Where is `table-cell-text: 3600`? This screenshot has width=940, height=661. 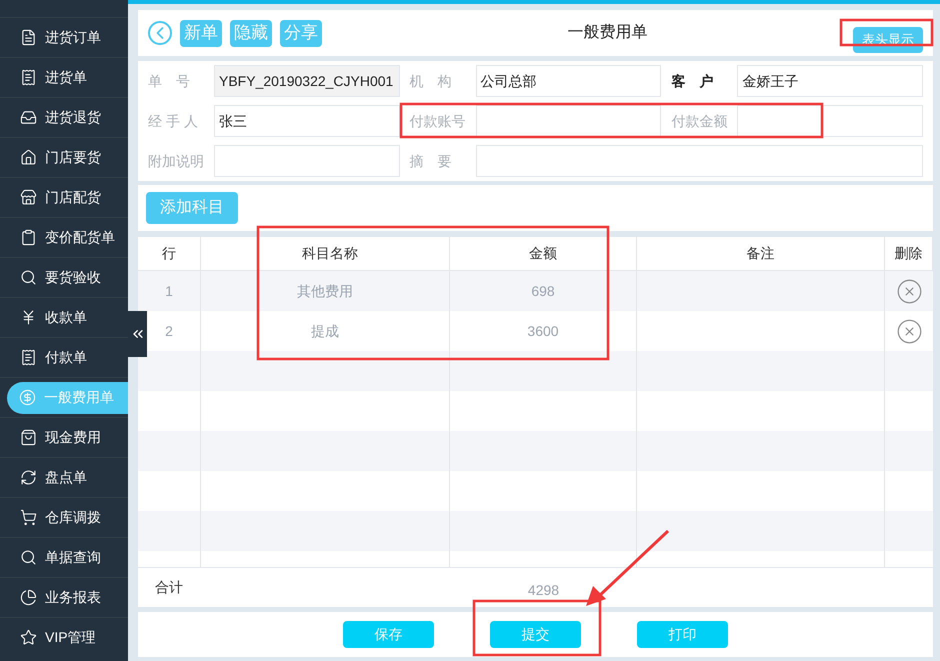 table-cell-text: 3600 is located at coordinates (543, 331).